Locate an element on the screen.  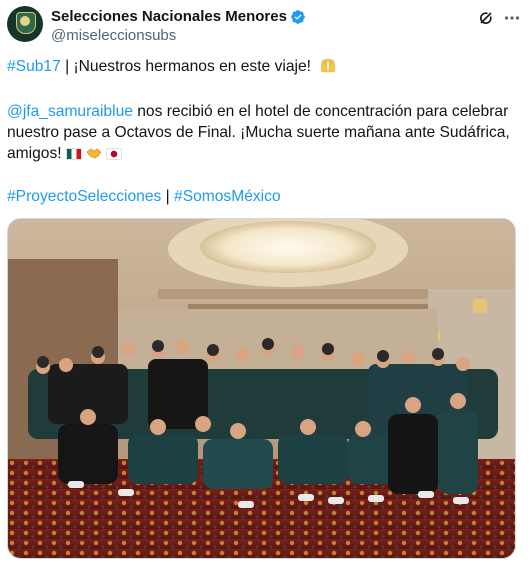
verified-badge-icon is located at coordinates (298, 17).